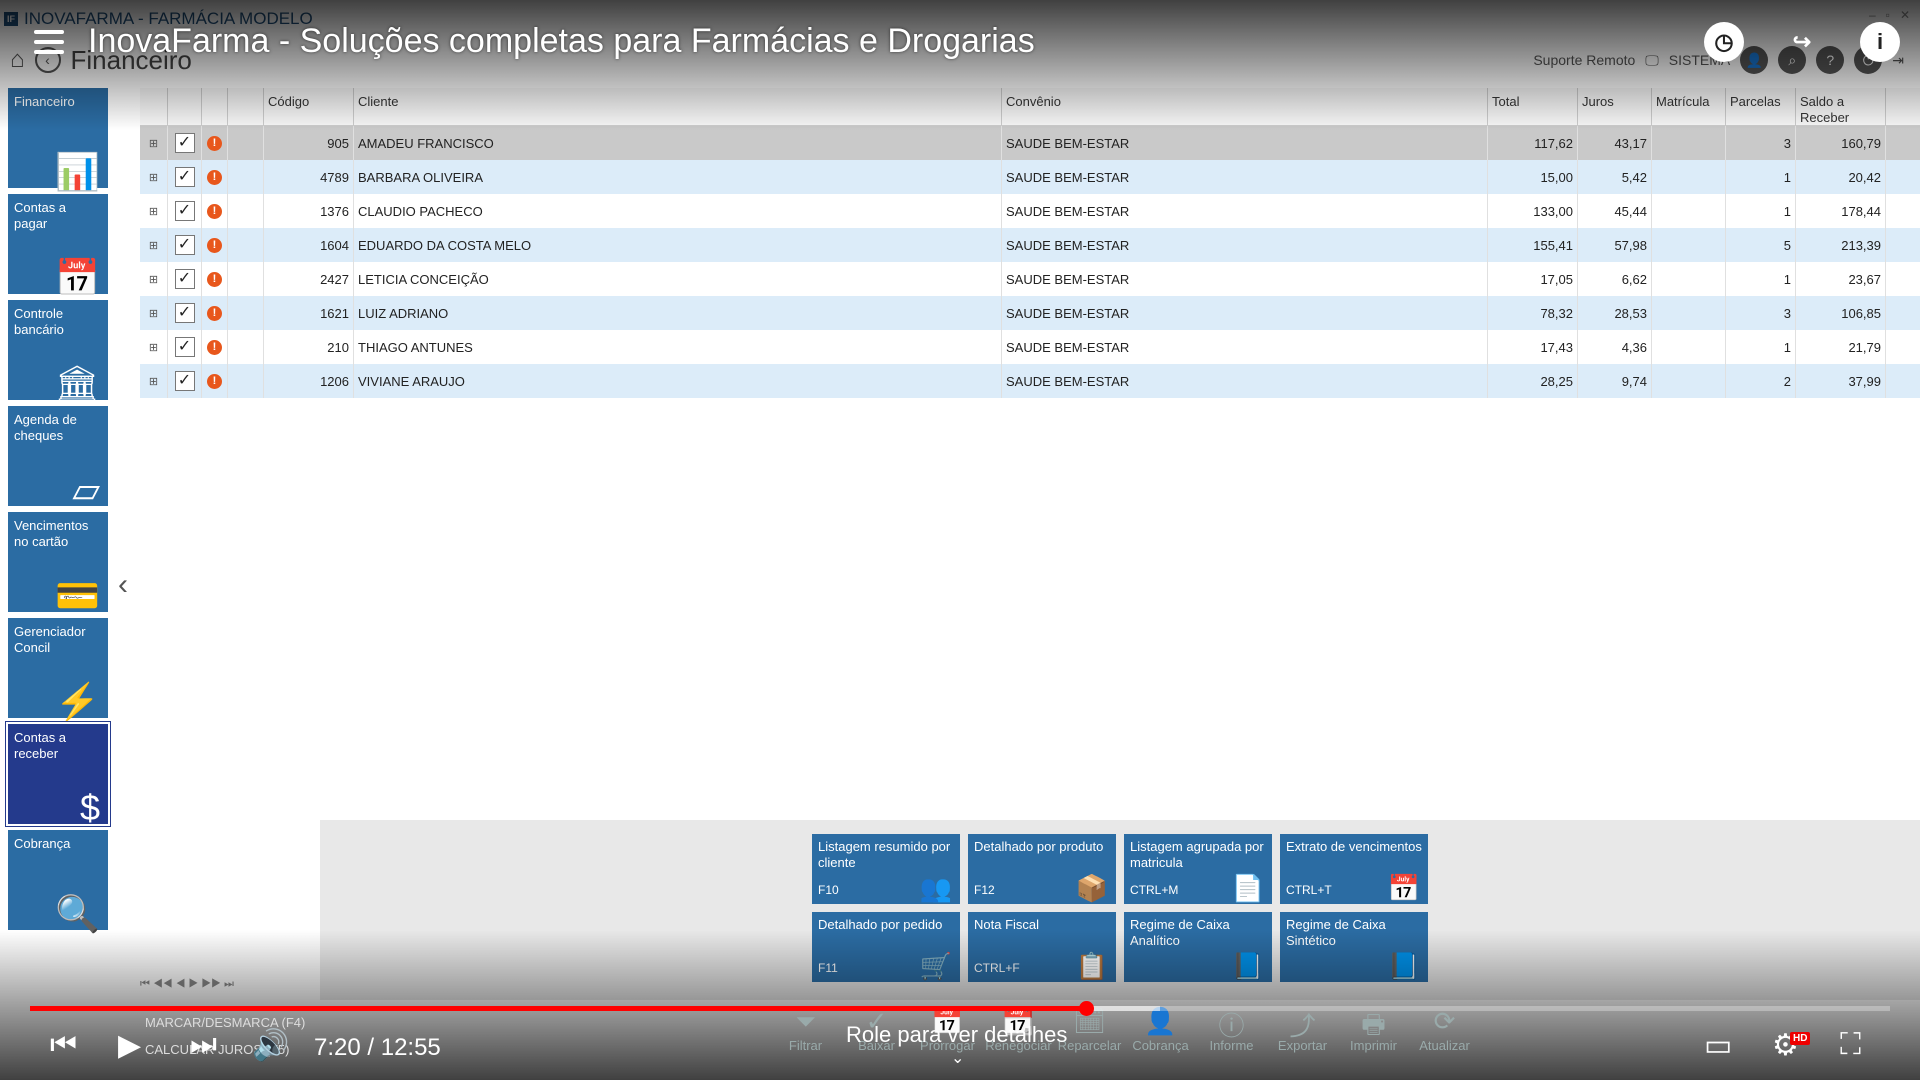  I want to click on sidebar-item-contas-a-pagar: Contas a pagar 📅, so click(58, 246).